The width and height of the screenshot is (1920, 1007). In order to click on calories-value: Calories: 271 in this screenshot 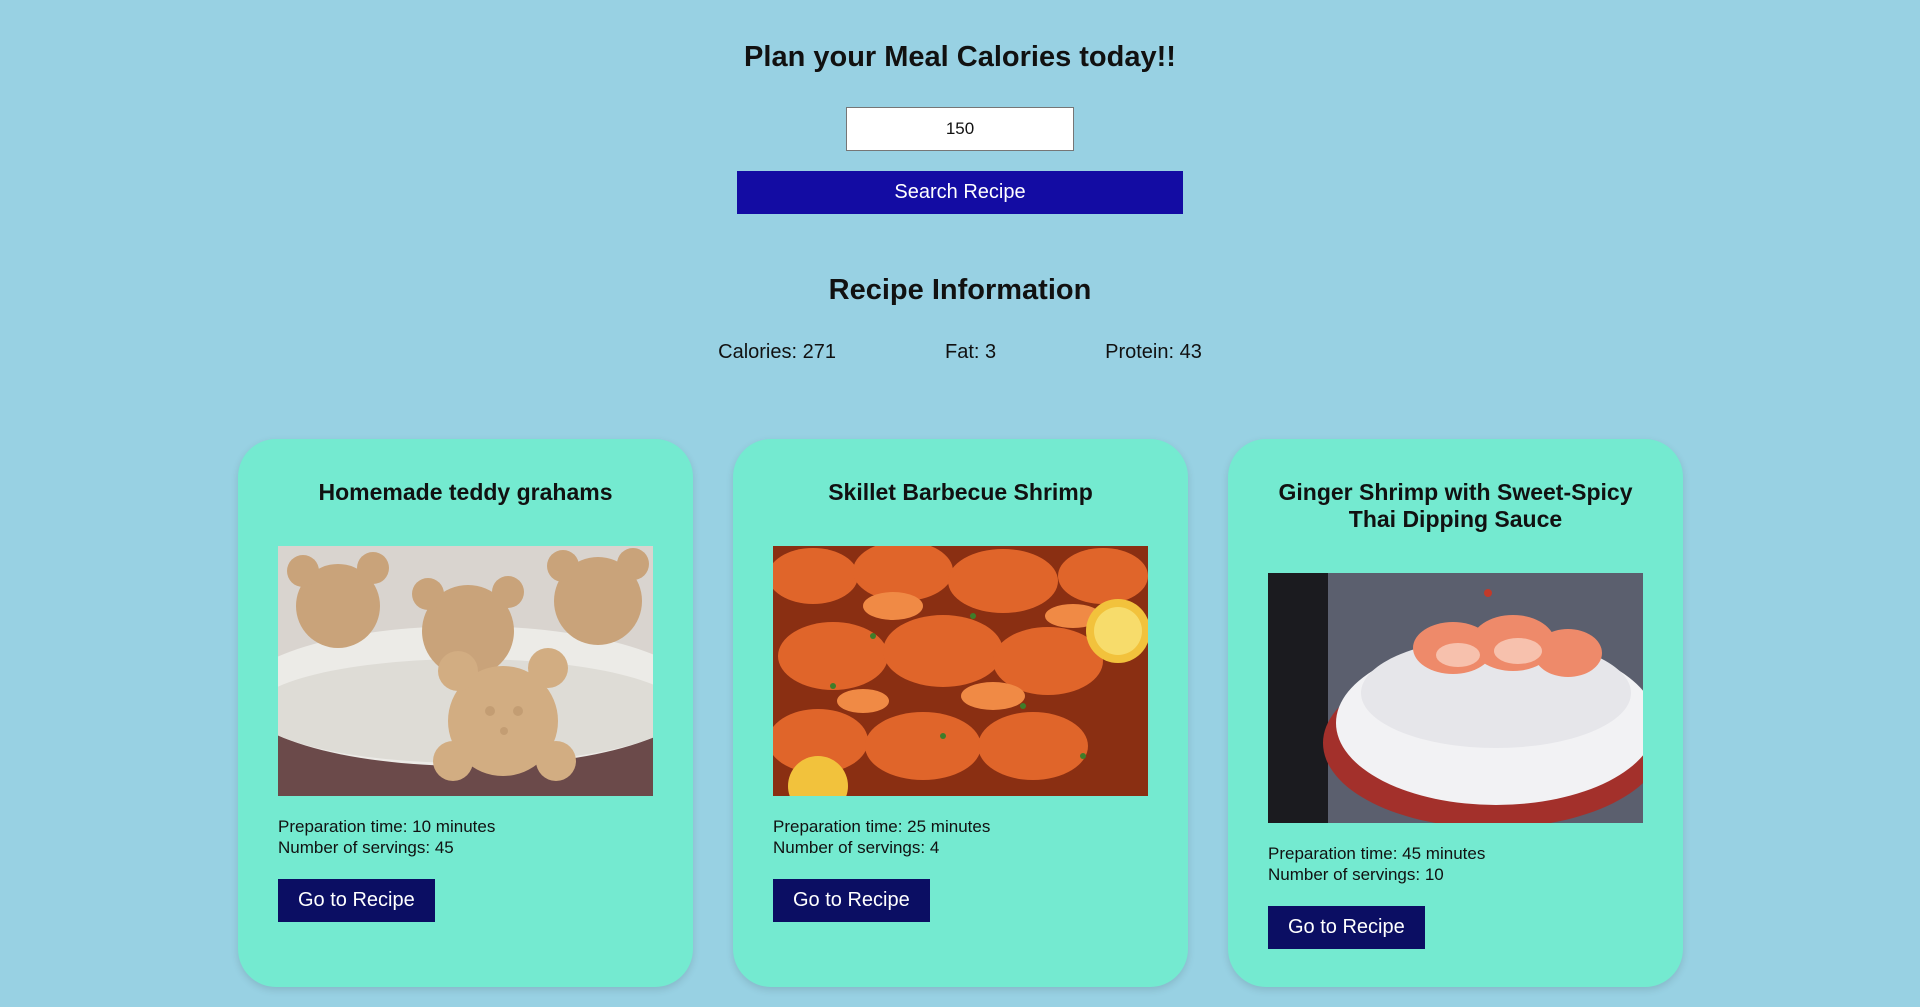, I will do `click(777, 352)`.